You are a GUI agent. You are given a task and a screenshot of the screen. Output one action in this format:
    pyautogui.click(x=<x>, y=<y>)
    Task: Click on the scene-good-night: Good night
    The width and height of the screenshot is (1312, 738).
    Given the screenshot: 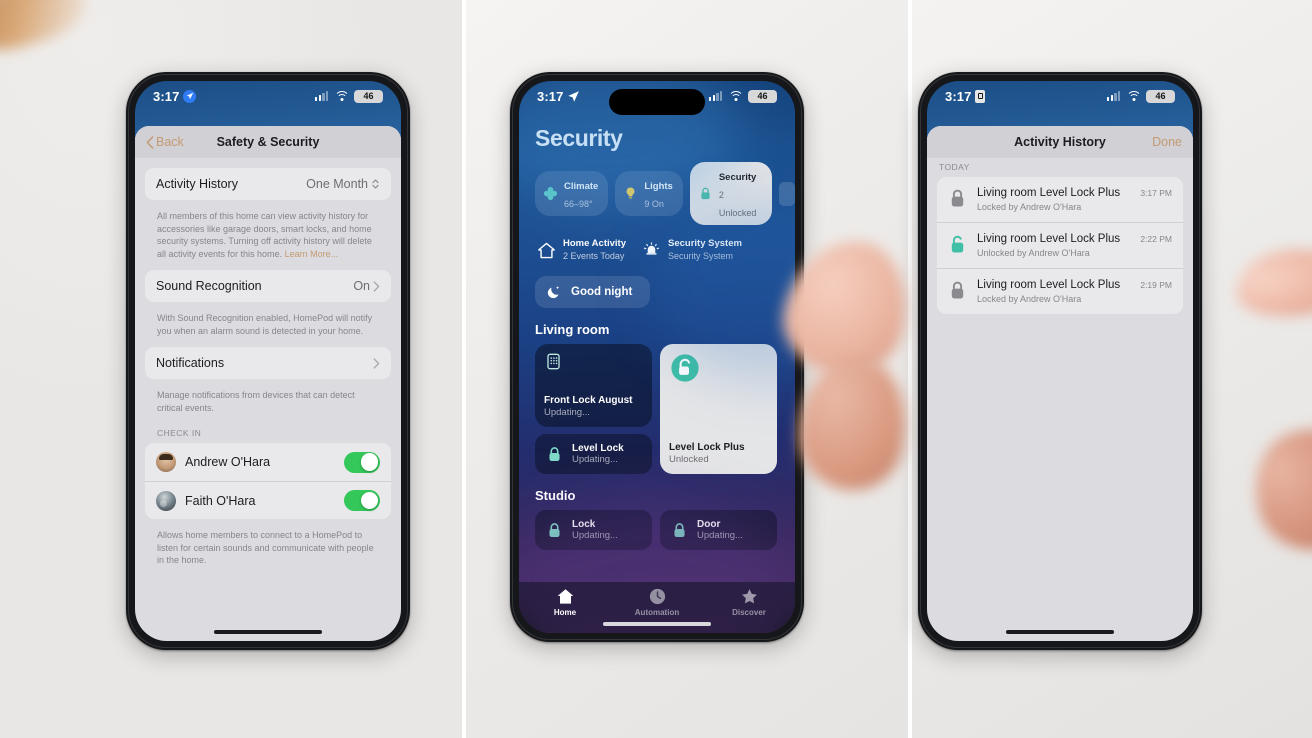 What is the action you would take?
    pyautogui.click(x=593, y=292)
    